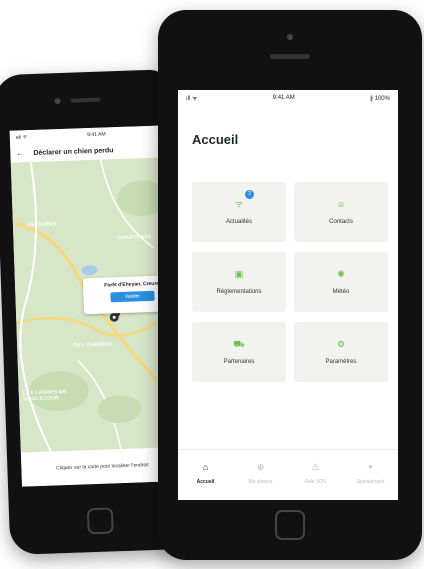 Image resolution: width=424 pixels, height=569 pixels. What do you see at coordinates (370, 482) in the screenshot?
I see `tab-label: Signalement` at bounding box center [370, 482].